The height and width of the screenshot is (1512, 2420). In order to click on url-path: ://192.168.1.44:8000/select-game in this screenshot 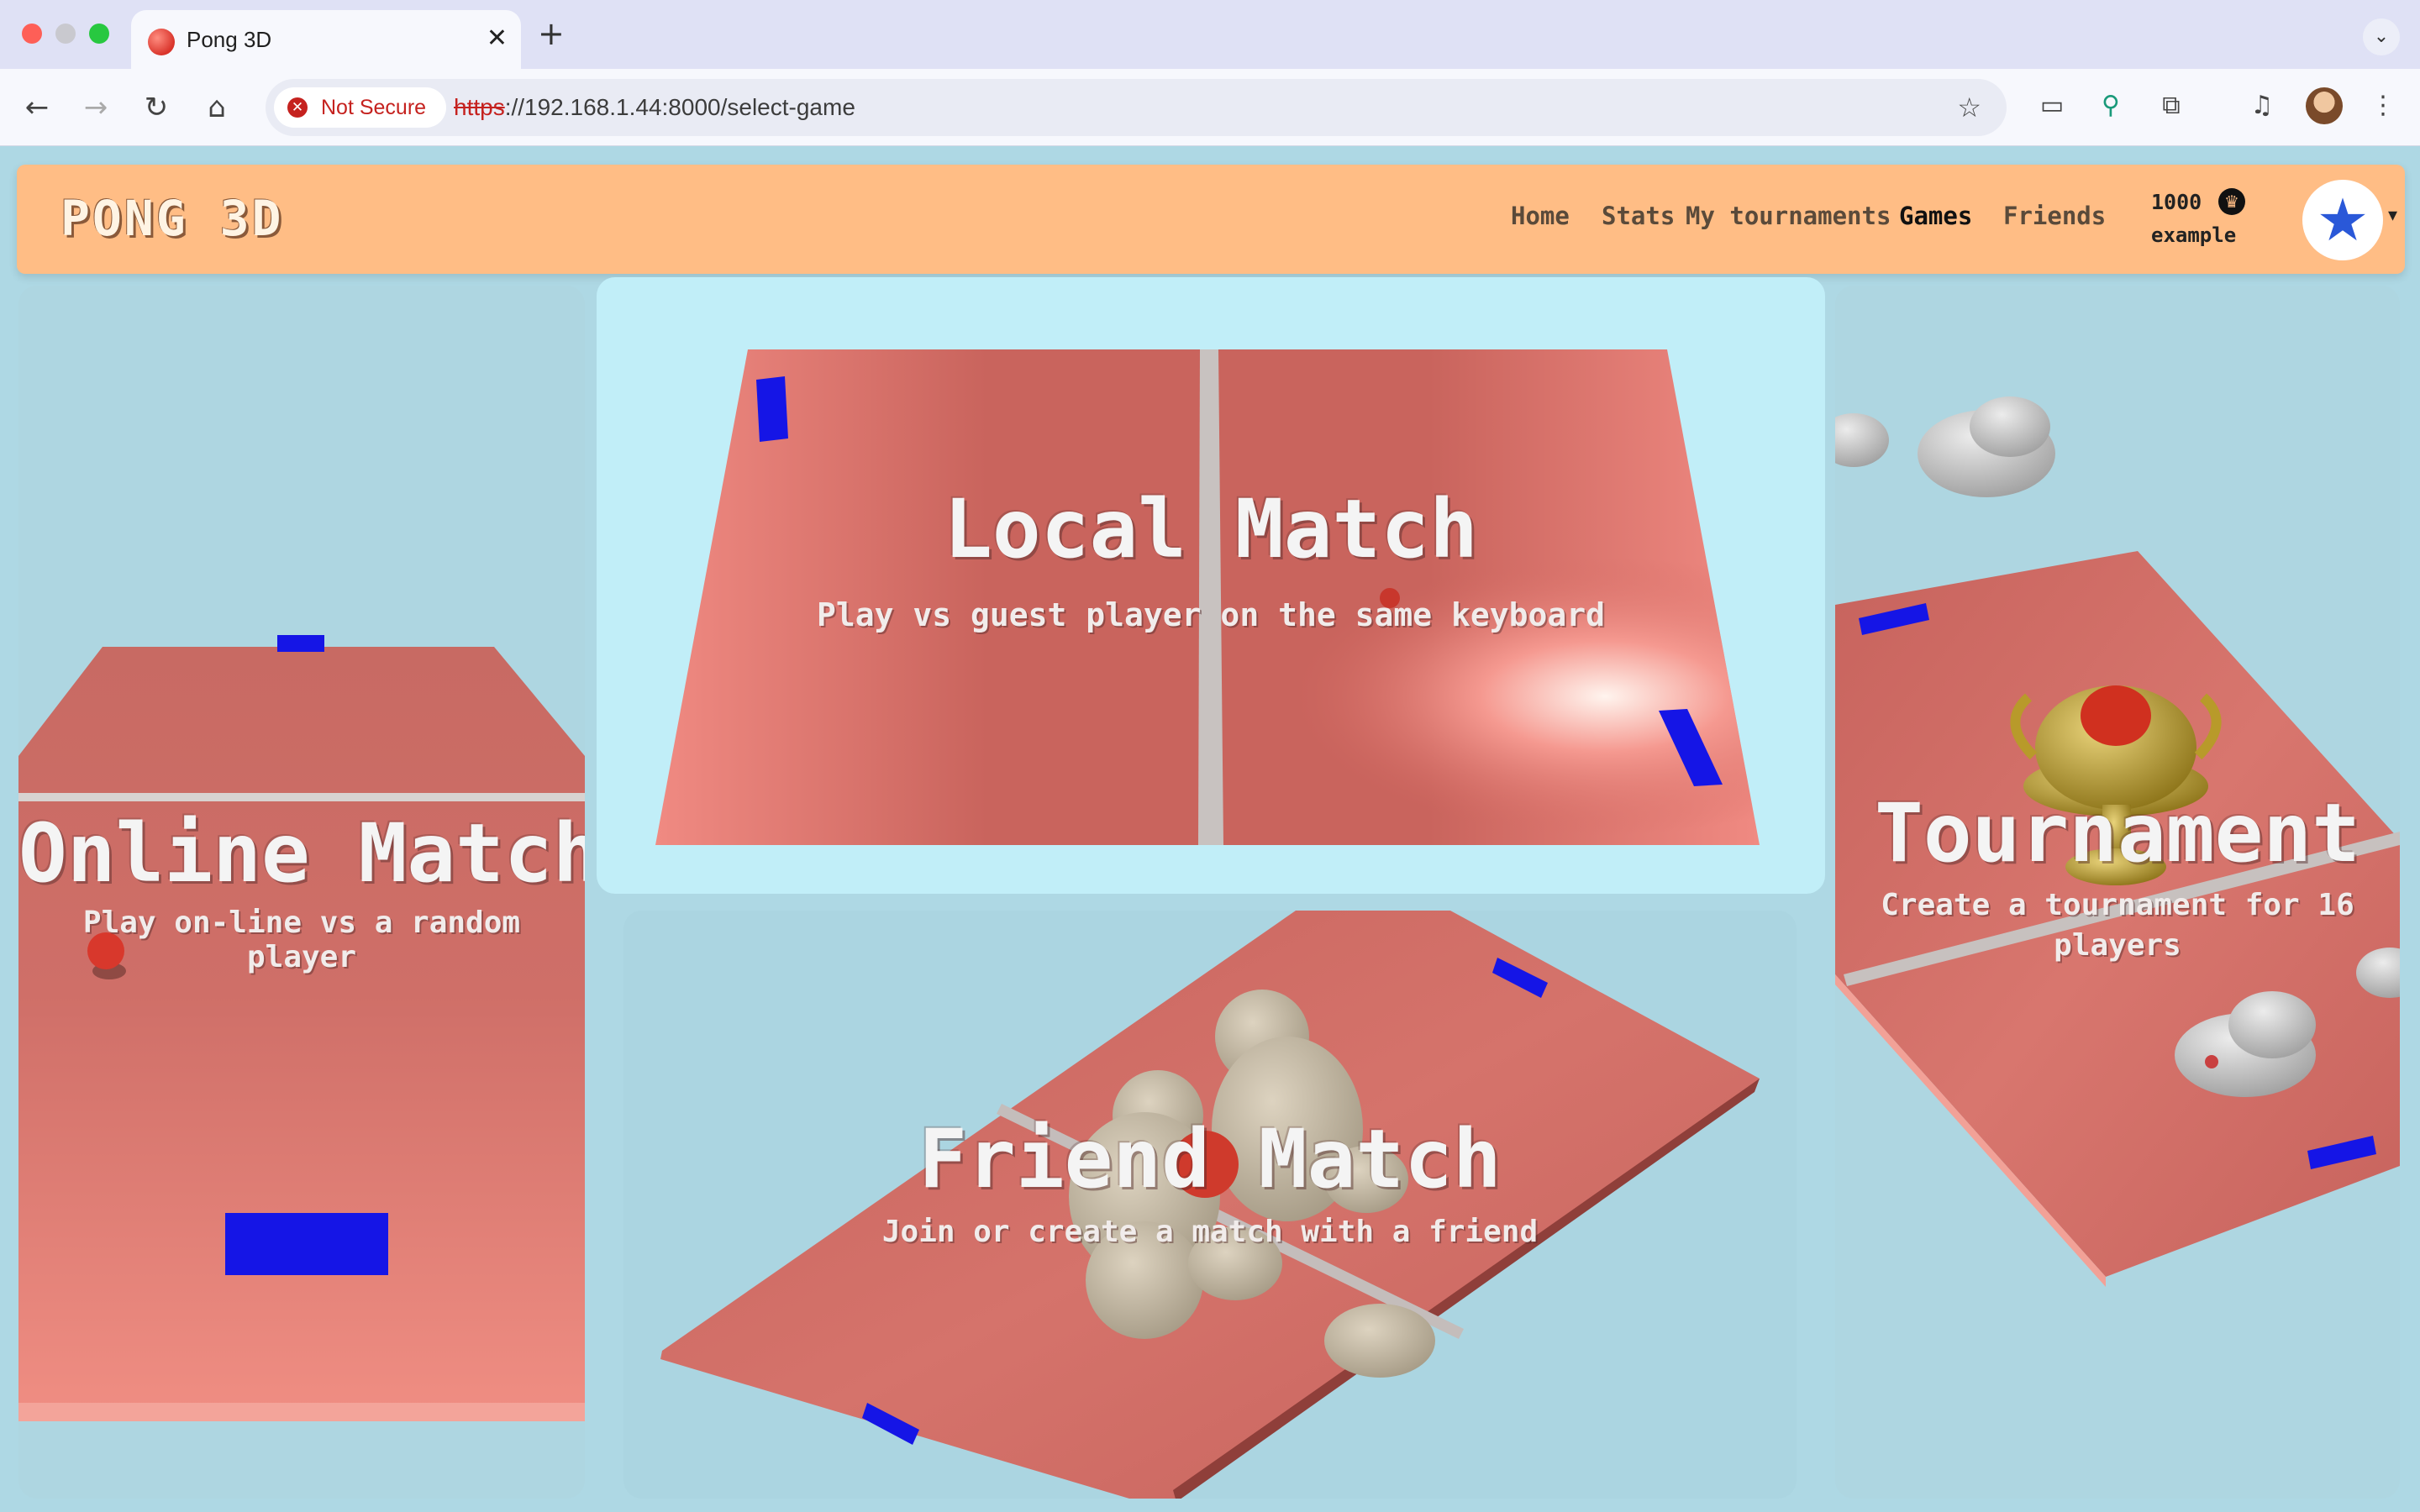, I will do `click(679, 107)`.